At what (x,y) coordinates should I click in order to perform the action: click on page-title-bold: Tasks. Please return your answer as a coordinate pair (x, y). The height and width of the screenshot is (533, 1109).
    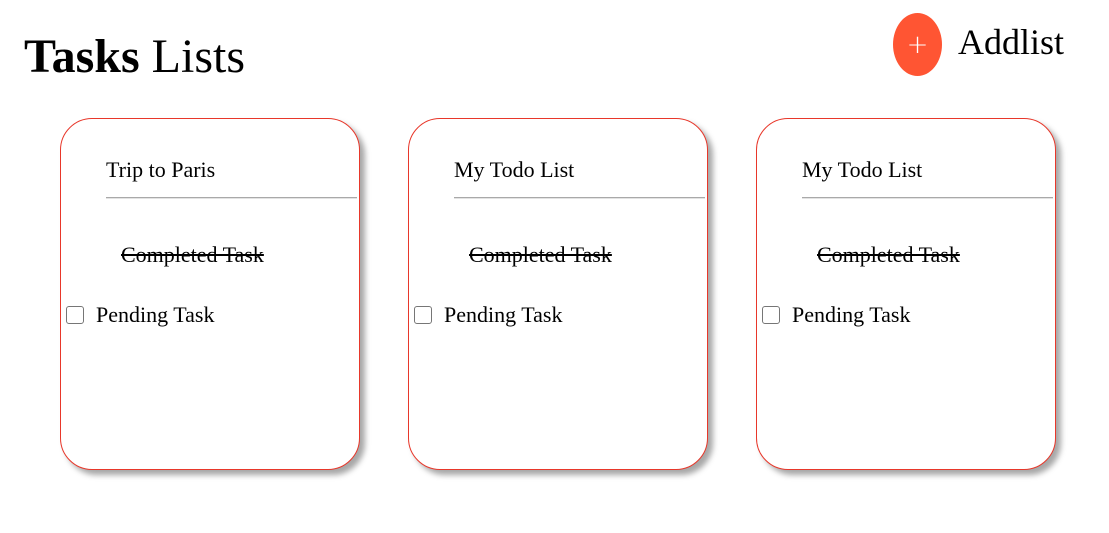
    Looking at the image, I should click on (82, 56).